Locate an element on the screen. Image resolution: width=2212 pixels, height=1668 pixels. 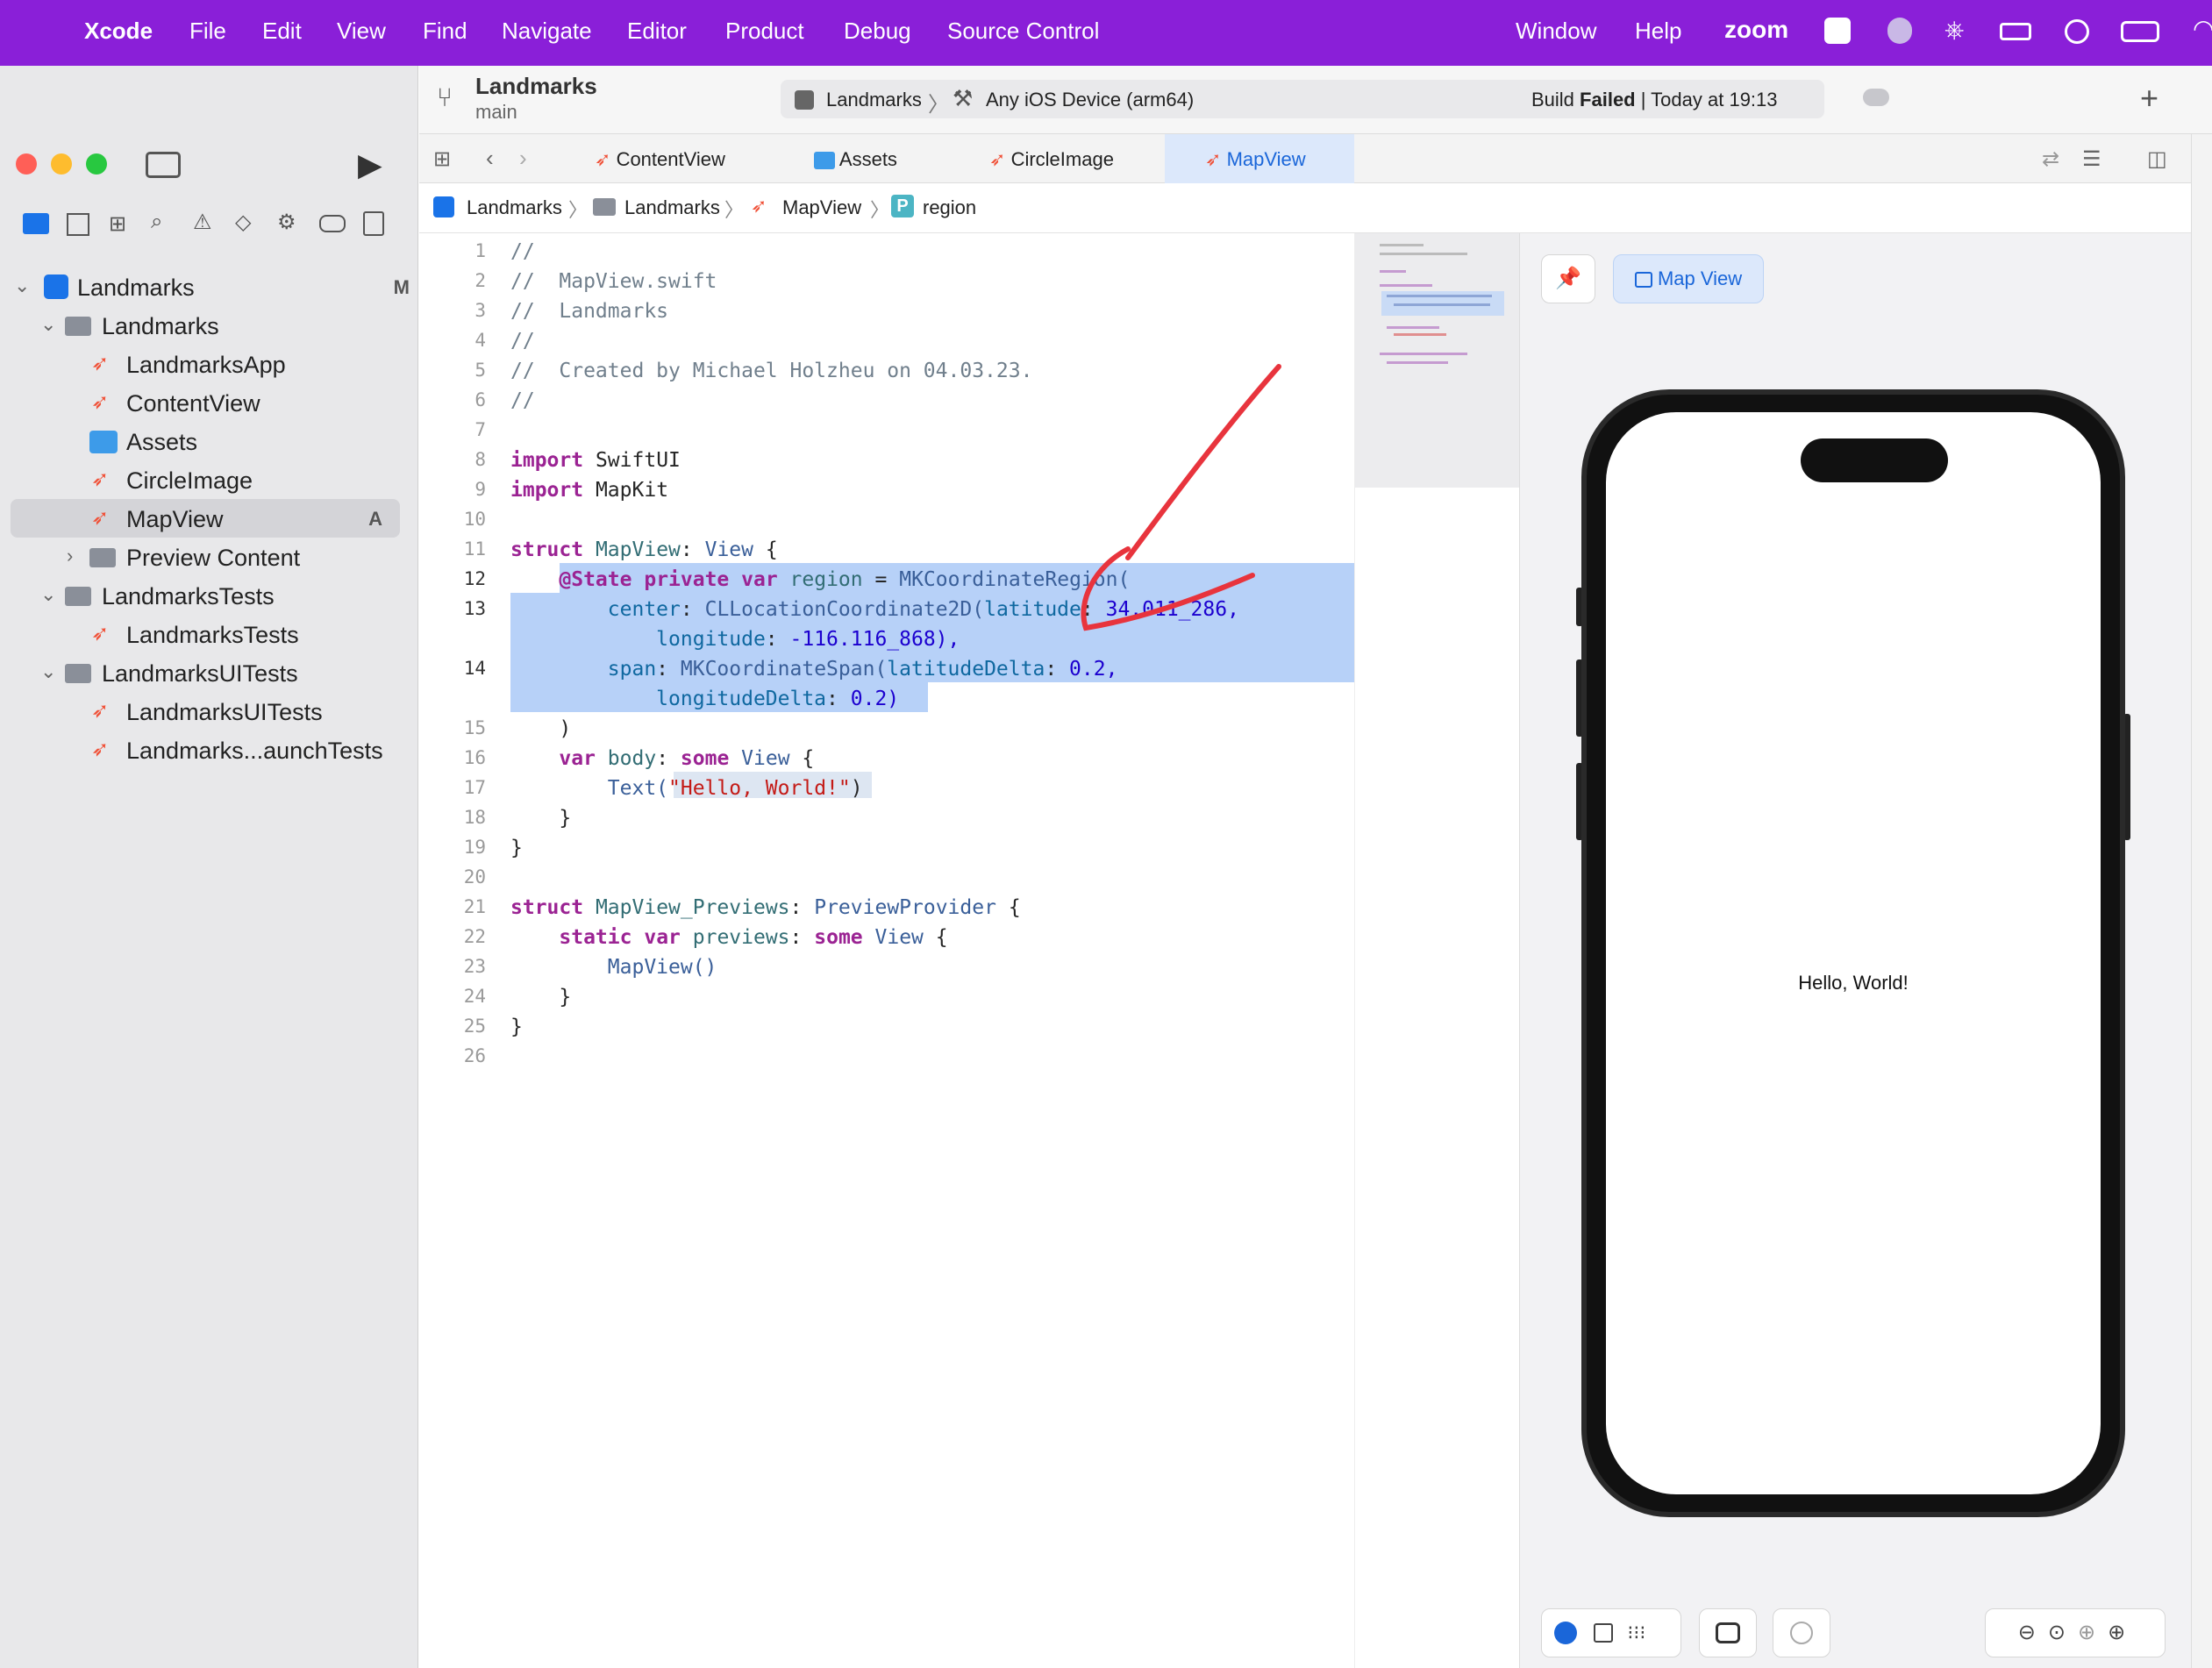
nav-item-circleimage: ➶ CircleImage is located at coordinates (209, 479).